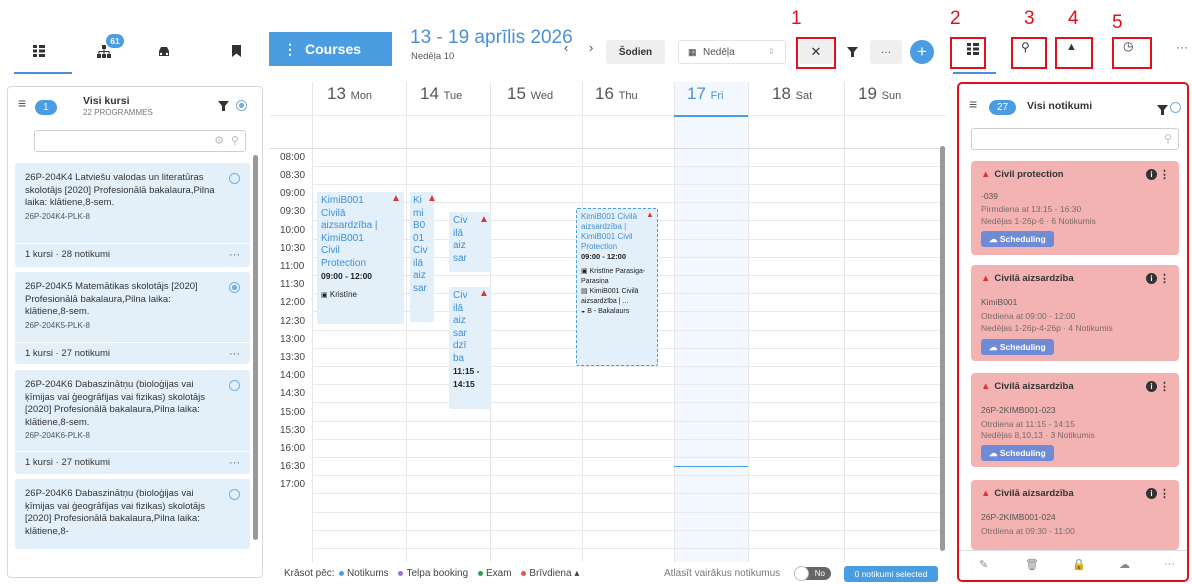  I want to click on count-pill: 1, so click(46, 107).